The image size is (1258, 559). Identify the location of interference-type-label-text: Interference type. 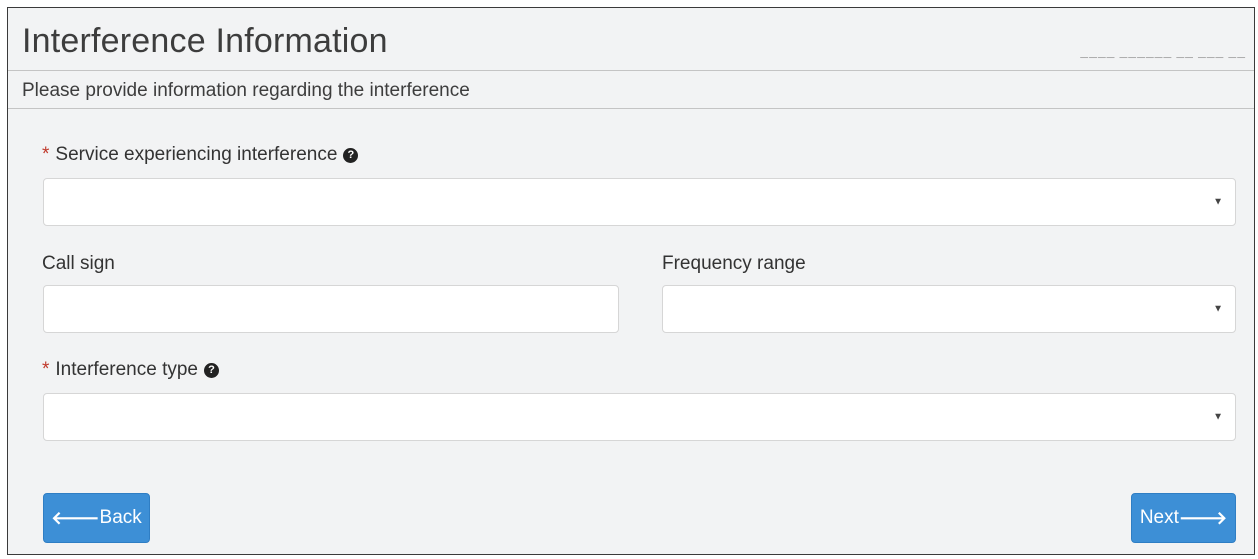
(126, 369).